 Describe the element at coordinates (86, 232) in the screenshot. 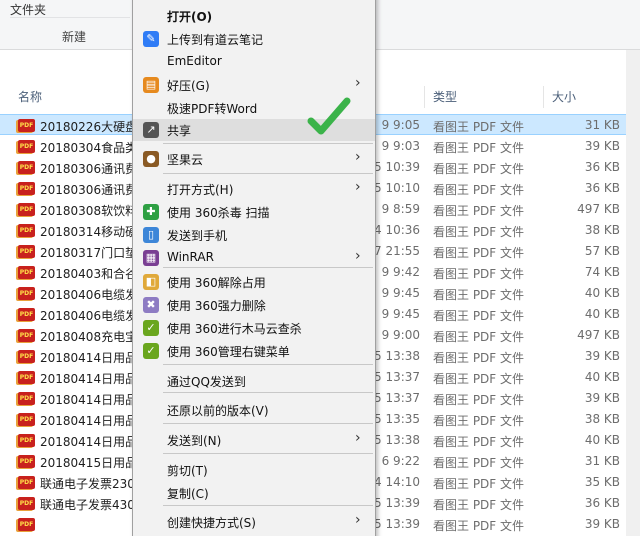

I see `file-name: 20180314移动硬` at that location.